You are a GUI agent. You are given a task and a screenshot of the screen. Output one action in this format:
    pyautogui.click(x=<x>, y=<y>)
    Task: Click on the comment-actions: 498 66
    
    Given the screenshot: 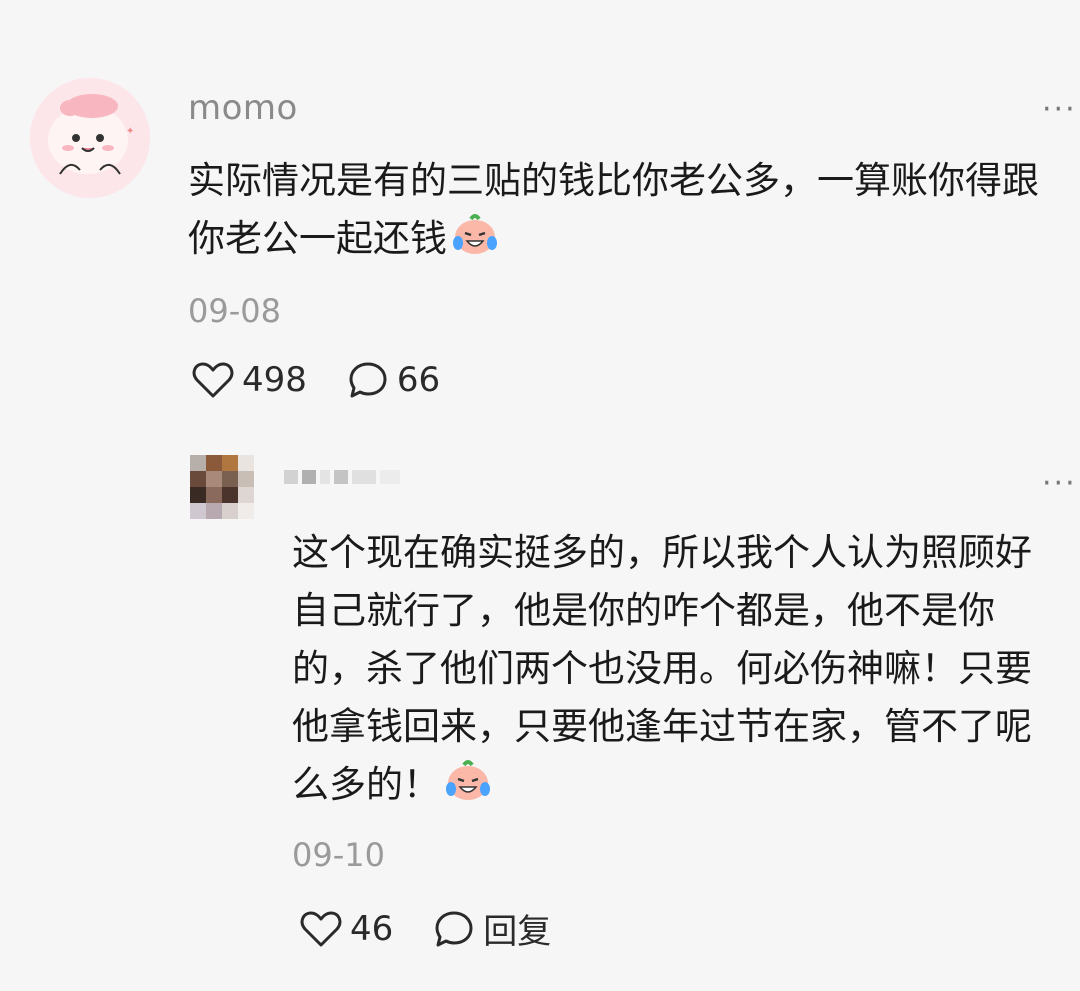 What is the action you would take?
    pyautogui.click(x=336, y=380)
    